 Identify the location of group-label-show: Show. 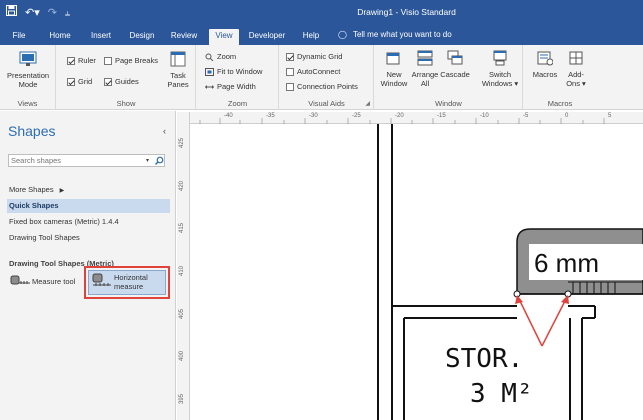
(126, 103).